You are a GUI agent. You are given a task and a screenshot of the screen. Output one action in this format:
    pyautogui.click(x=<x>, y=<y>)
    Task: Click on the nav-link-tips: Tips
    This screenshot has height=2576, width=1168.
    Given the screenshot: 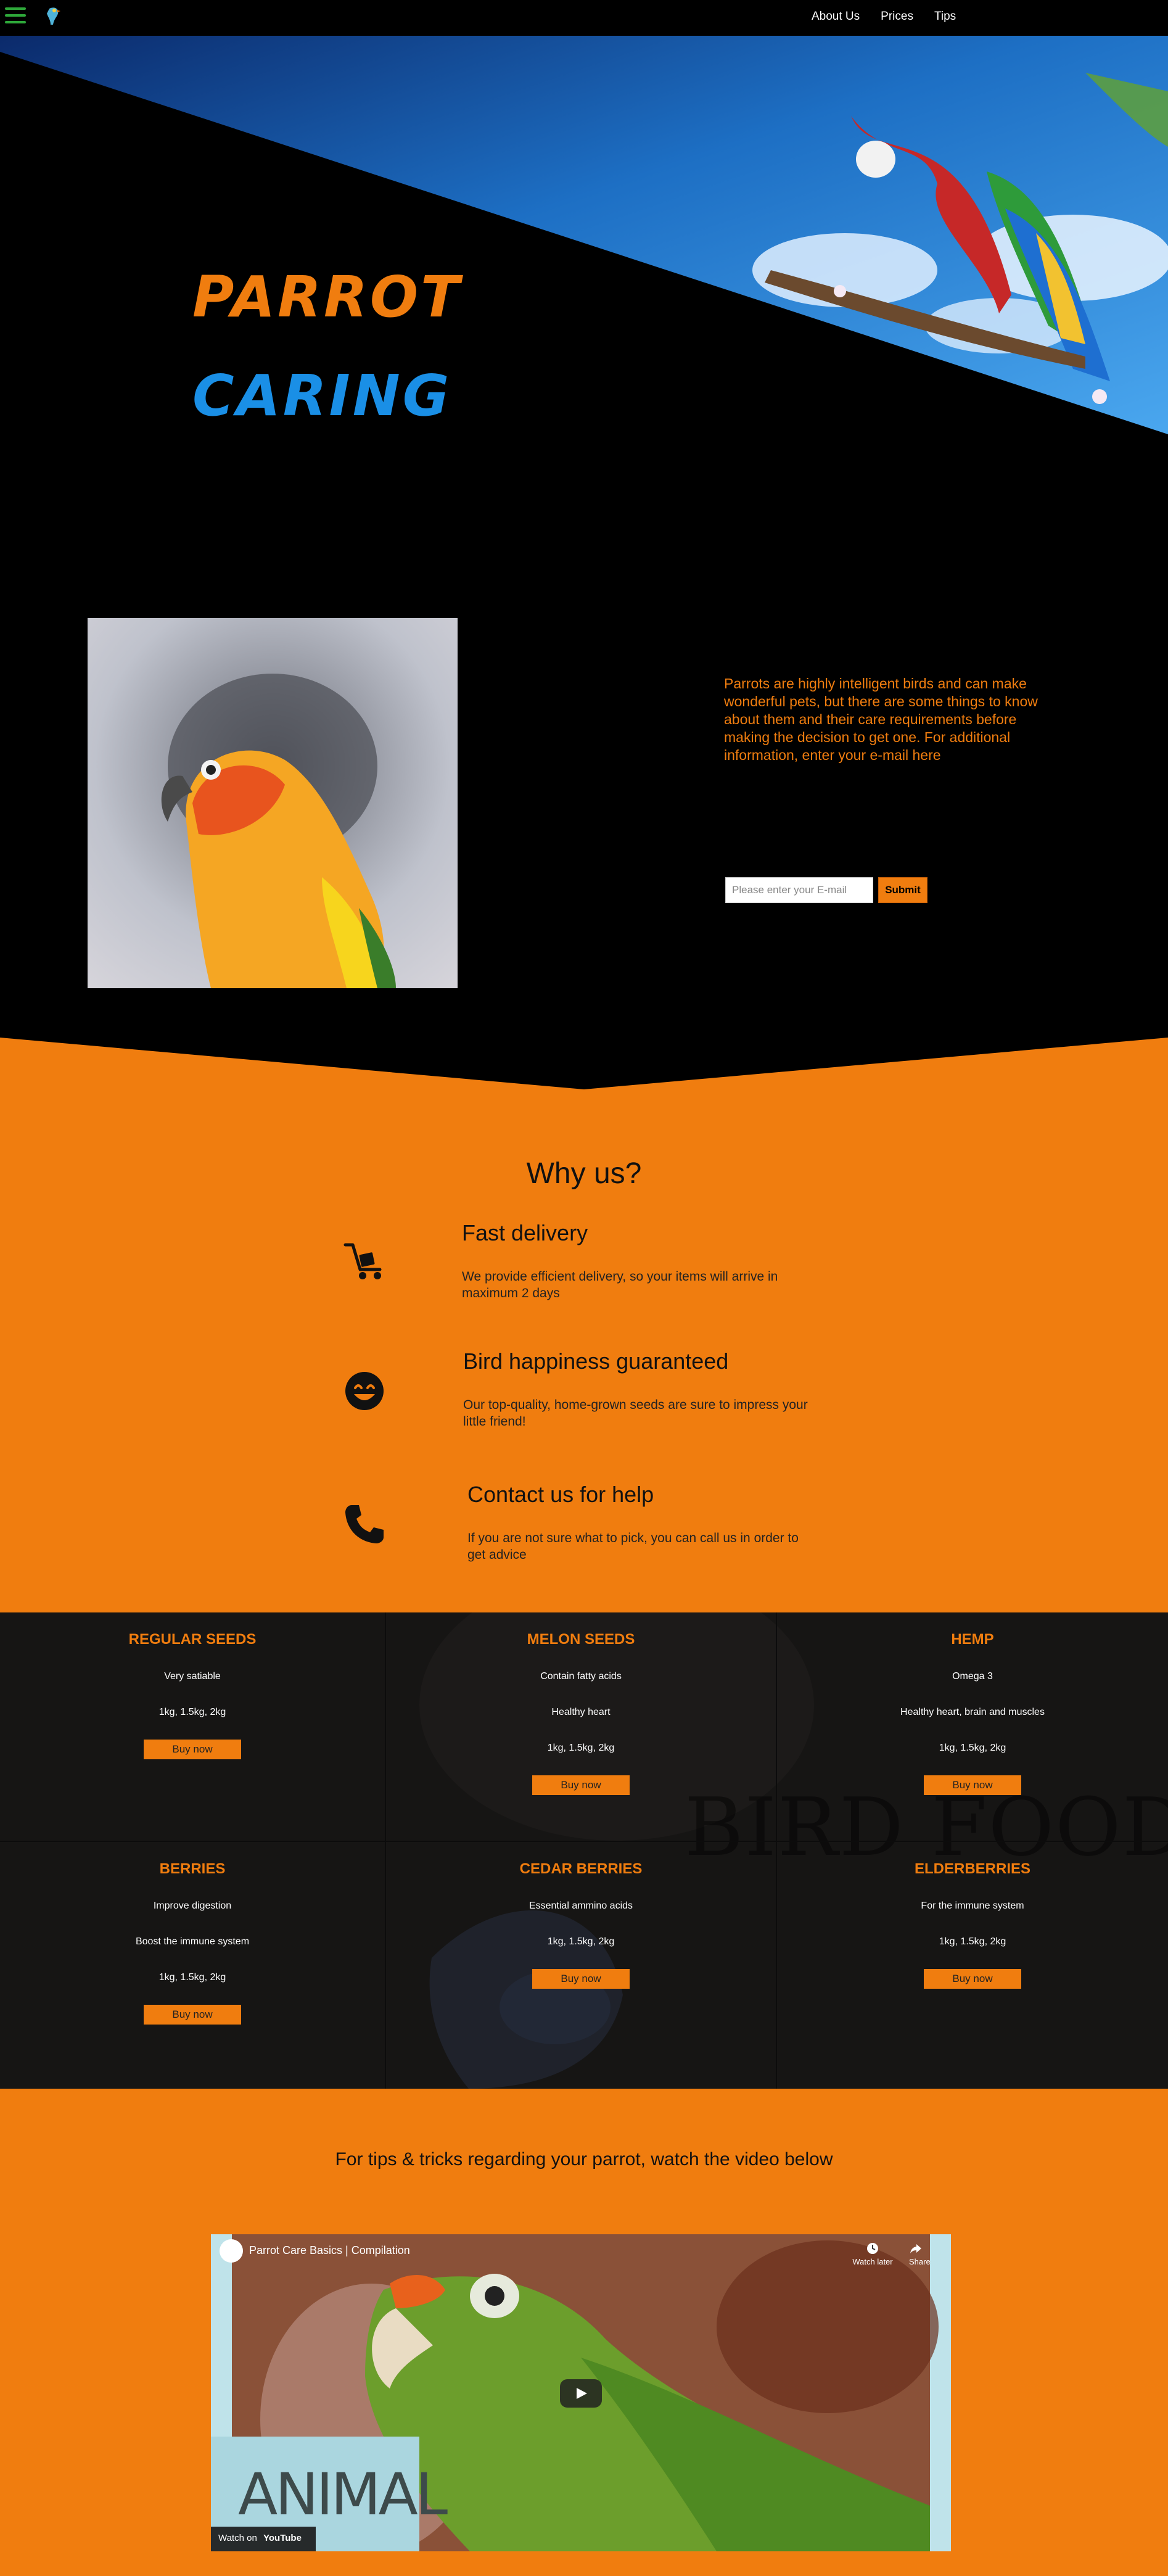 What is the action you would take?
    pyautogui.click(x=945, y=16)
    